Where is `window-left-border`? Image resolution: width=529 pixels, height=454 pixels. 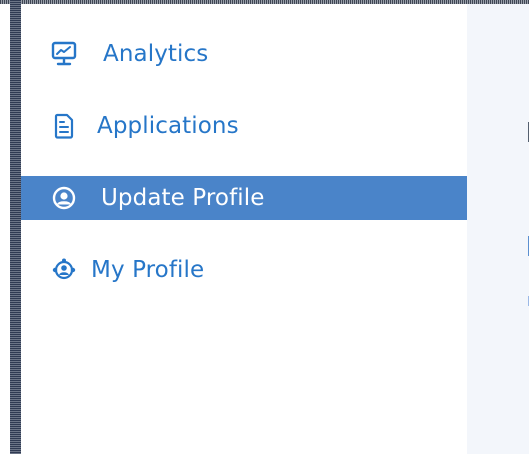 window-left-border is located at coordinates (15, 227).